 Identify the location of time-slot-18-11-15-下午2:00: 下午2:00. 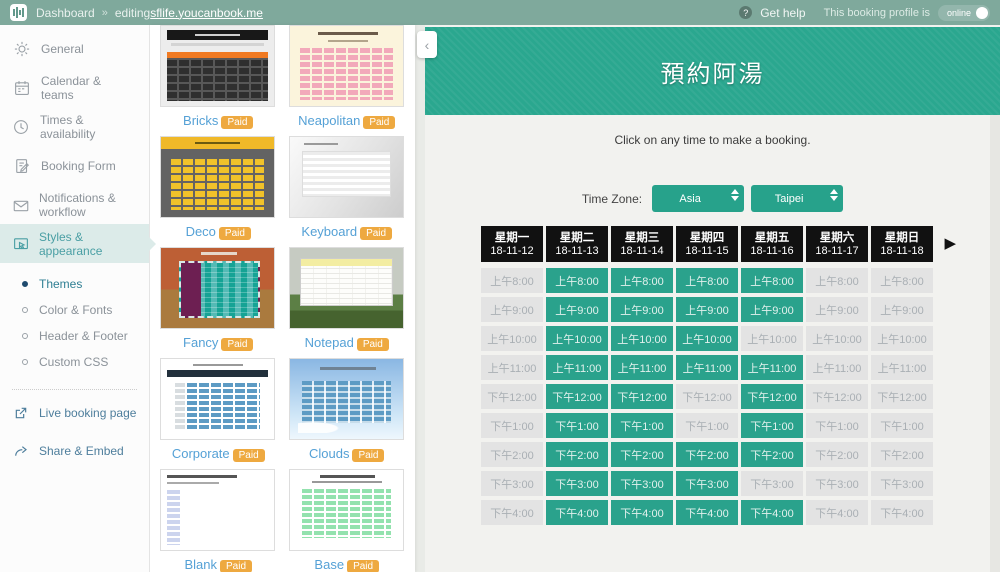
(707, 454).